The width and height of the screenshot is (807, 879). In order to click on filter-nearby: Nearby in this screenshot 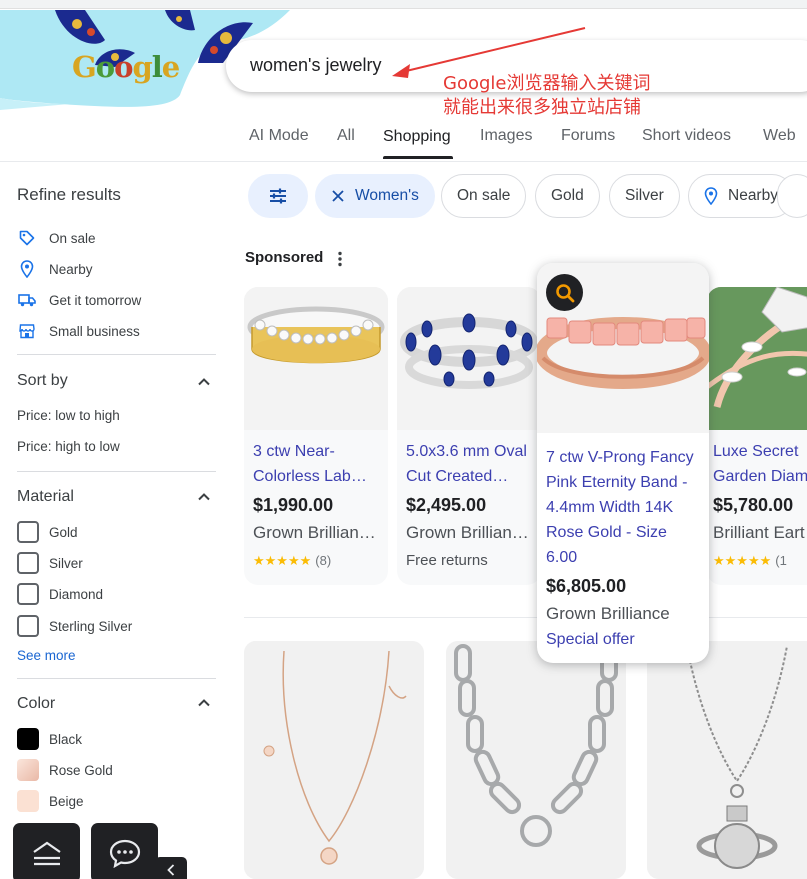, I will do `click(55, 269)`.